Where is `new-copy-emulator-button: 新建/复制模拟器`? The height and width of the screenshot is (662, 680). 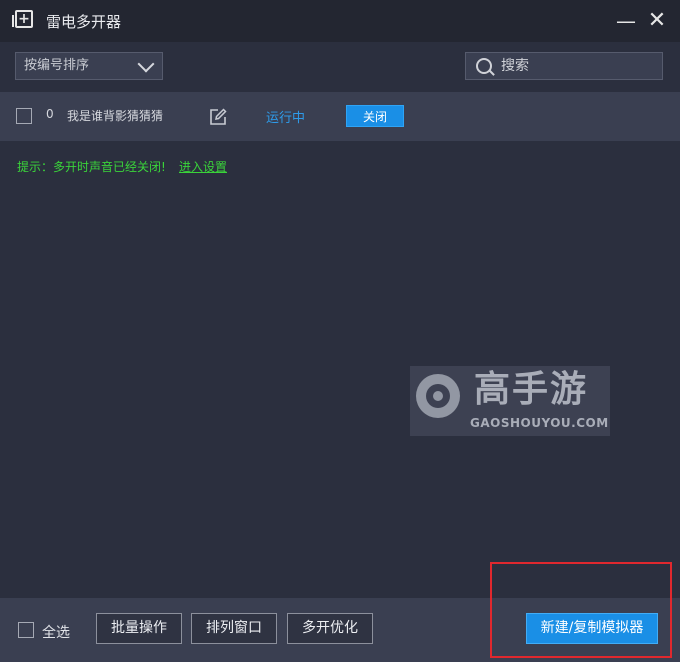
new-copy-emulator-button: 新建/复制模拟器 is located at coordinates (592, 628).